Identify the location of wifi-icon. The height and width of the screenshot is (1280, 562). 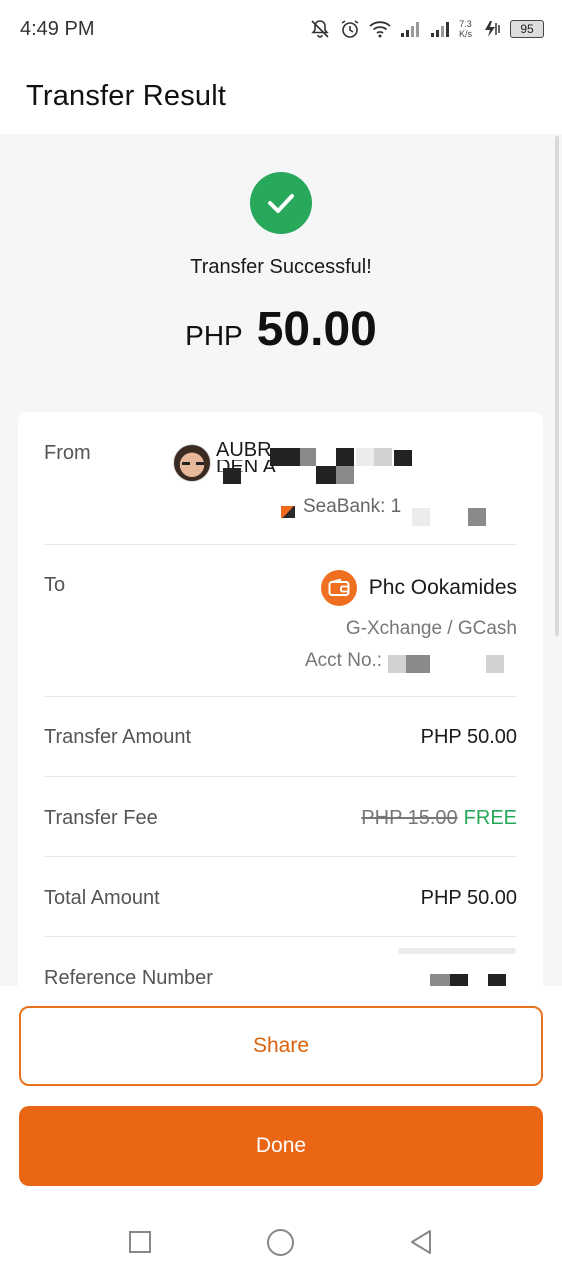
(380, 29).